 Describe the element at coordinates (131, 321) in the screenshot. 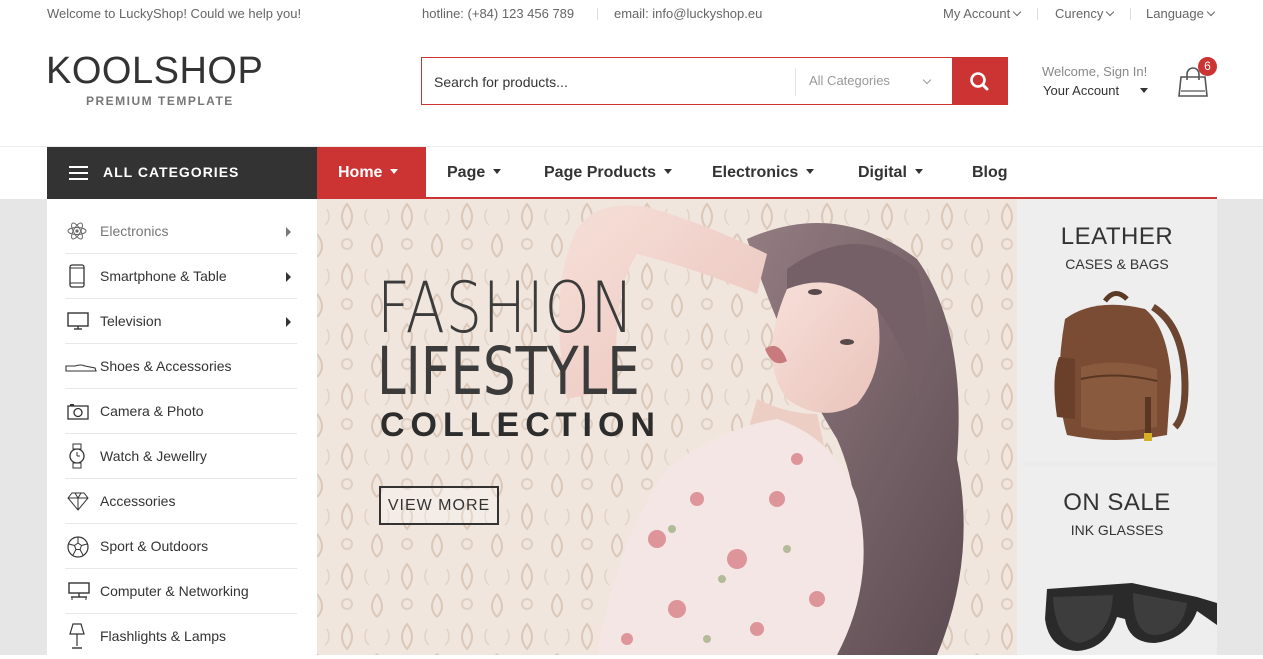

I see `category-label: Television` at that location.